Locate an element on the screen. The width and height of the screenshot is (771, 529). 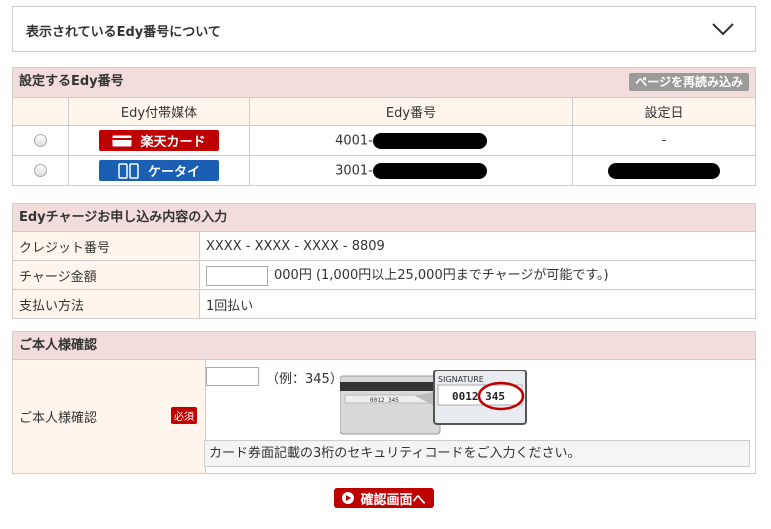
credit-number-label: クレジット番号 is located at coordinates (106, 246).